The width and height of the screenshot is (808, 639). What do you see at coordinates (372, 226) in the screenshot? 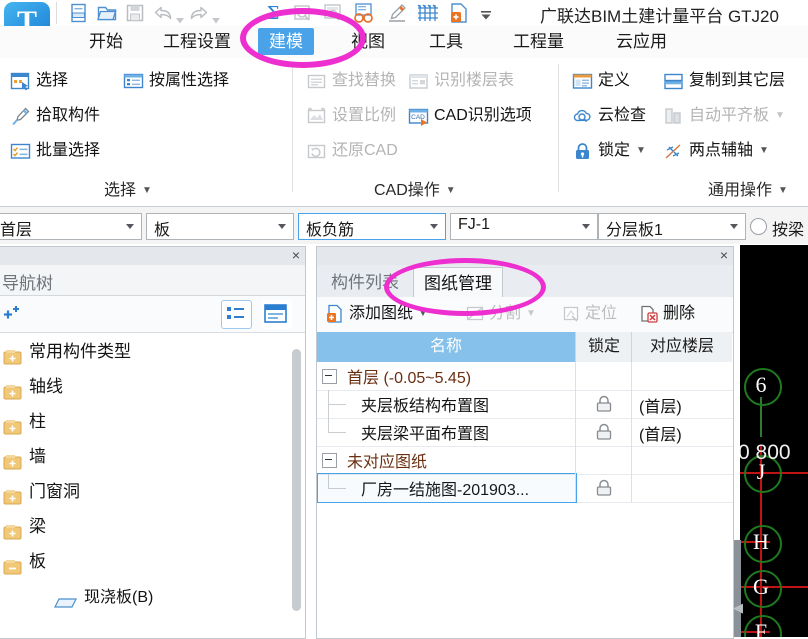
I see `member-category-select: 板负筋` at bounding box center [372, 226].